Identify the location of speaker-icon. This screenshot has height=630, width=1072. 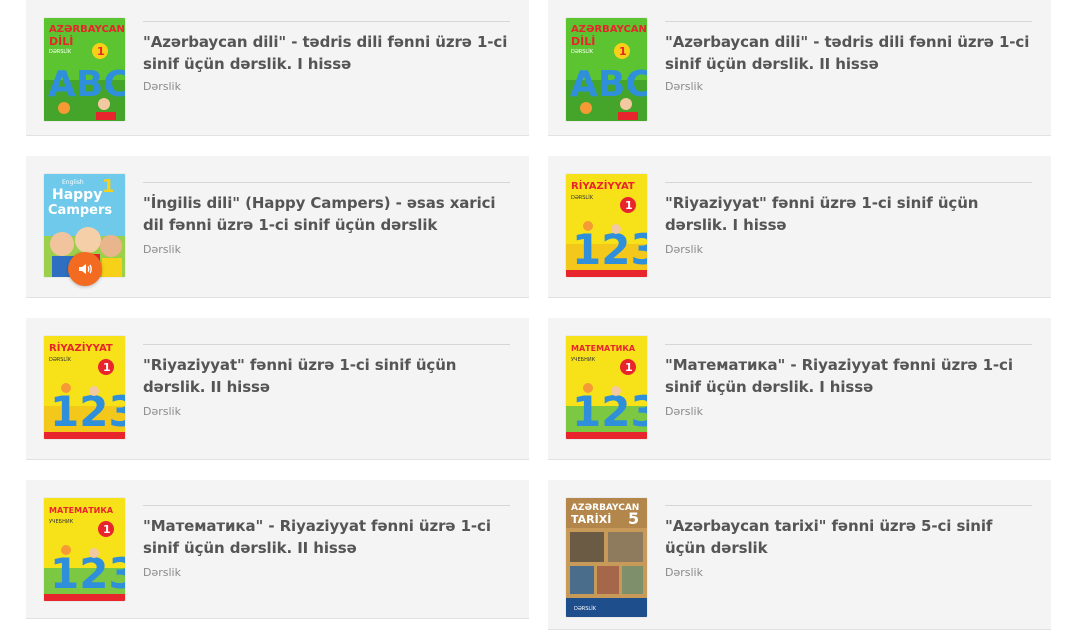
(85, 269).